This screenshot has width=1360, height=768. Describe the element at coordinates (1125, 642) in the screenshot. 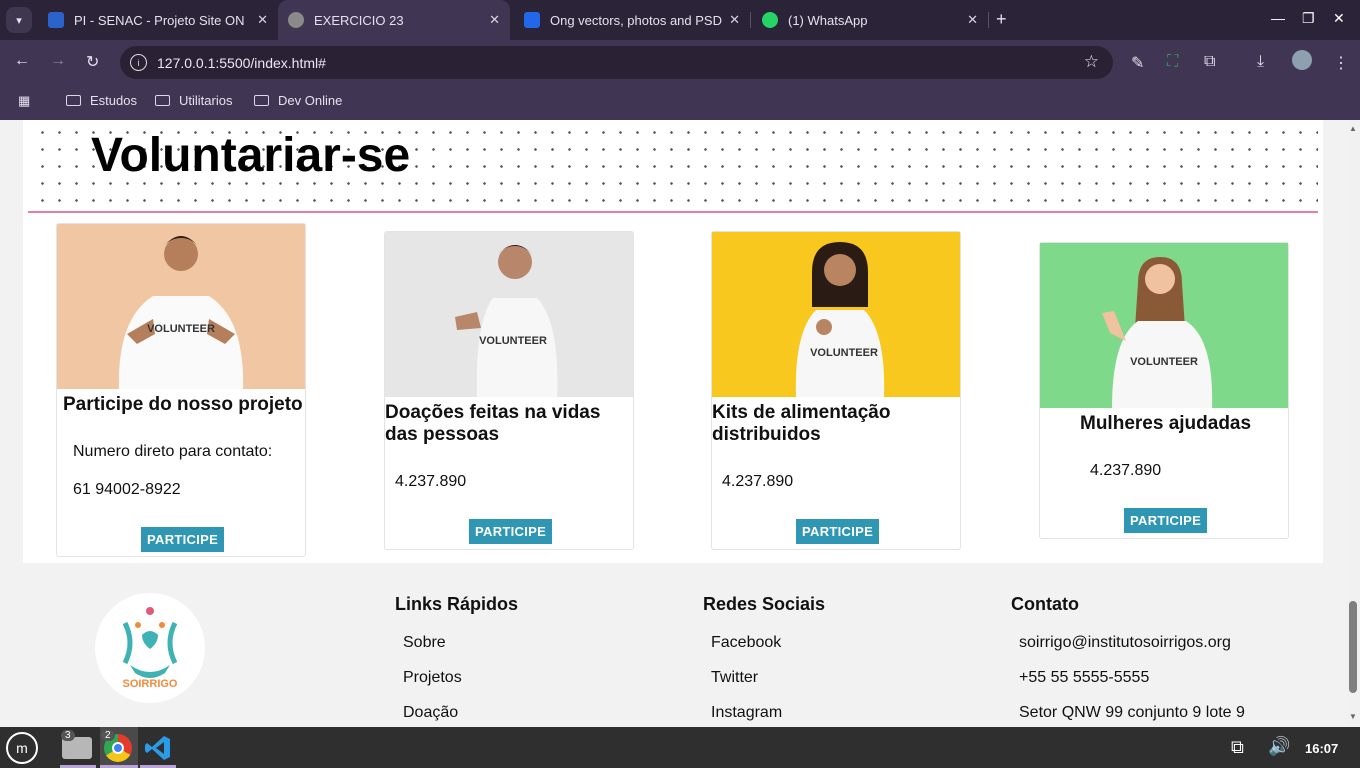

I see `footer-contact-email: soirrigo@institutosoirrigos.org` at that location.